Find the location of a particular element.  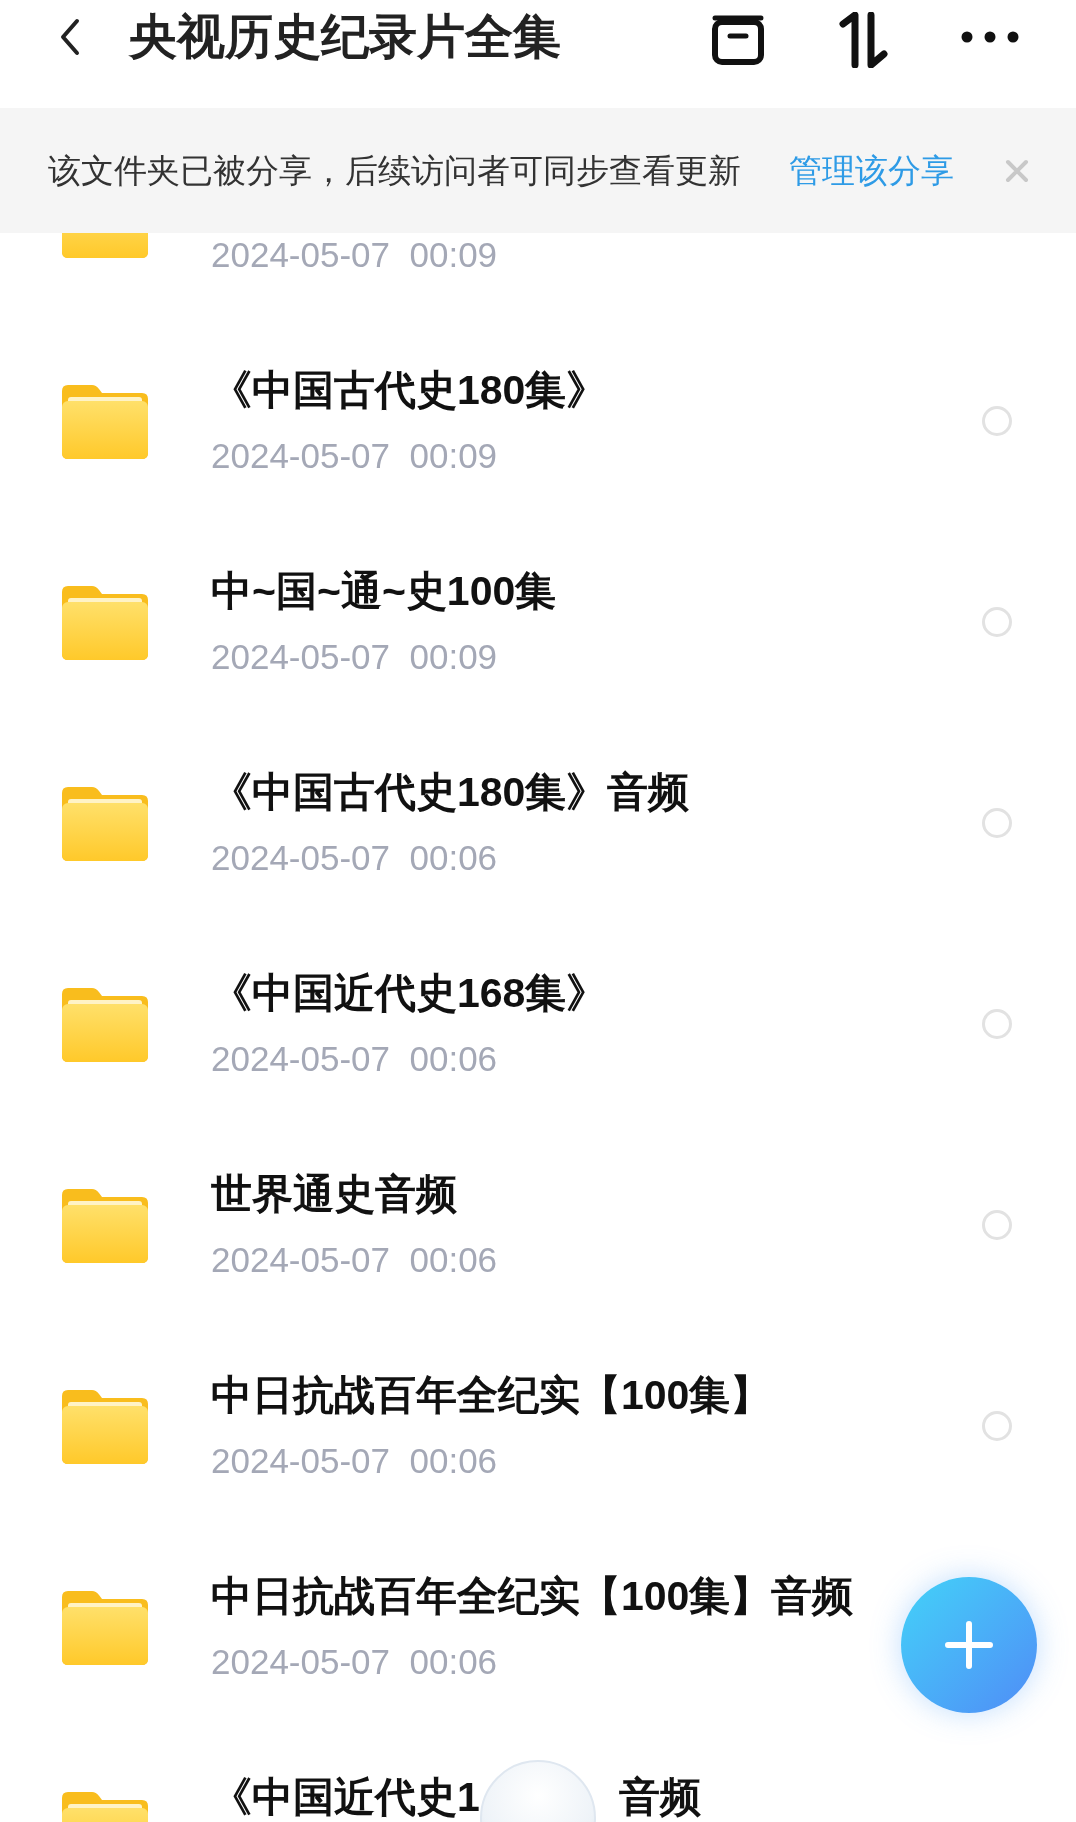

share-message: 该文件夹已被分享，后续访问者可同步查看更新 is located at coordinates (394, 170).